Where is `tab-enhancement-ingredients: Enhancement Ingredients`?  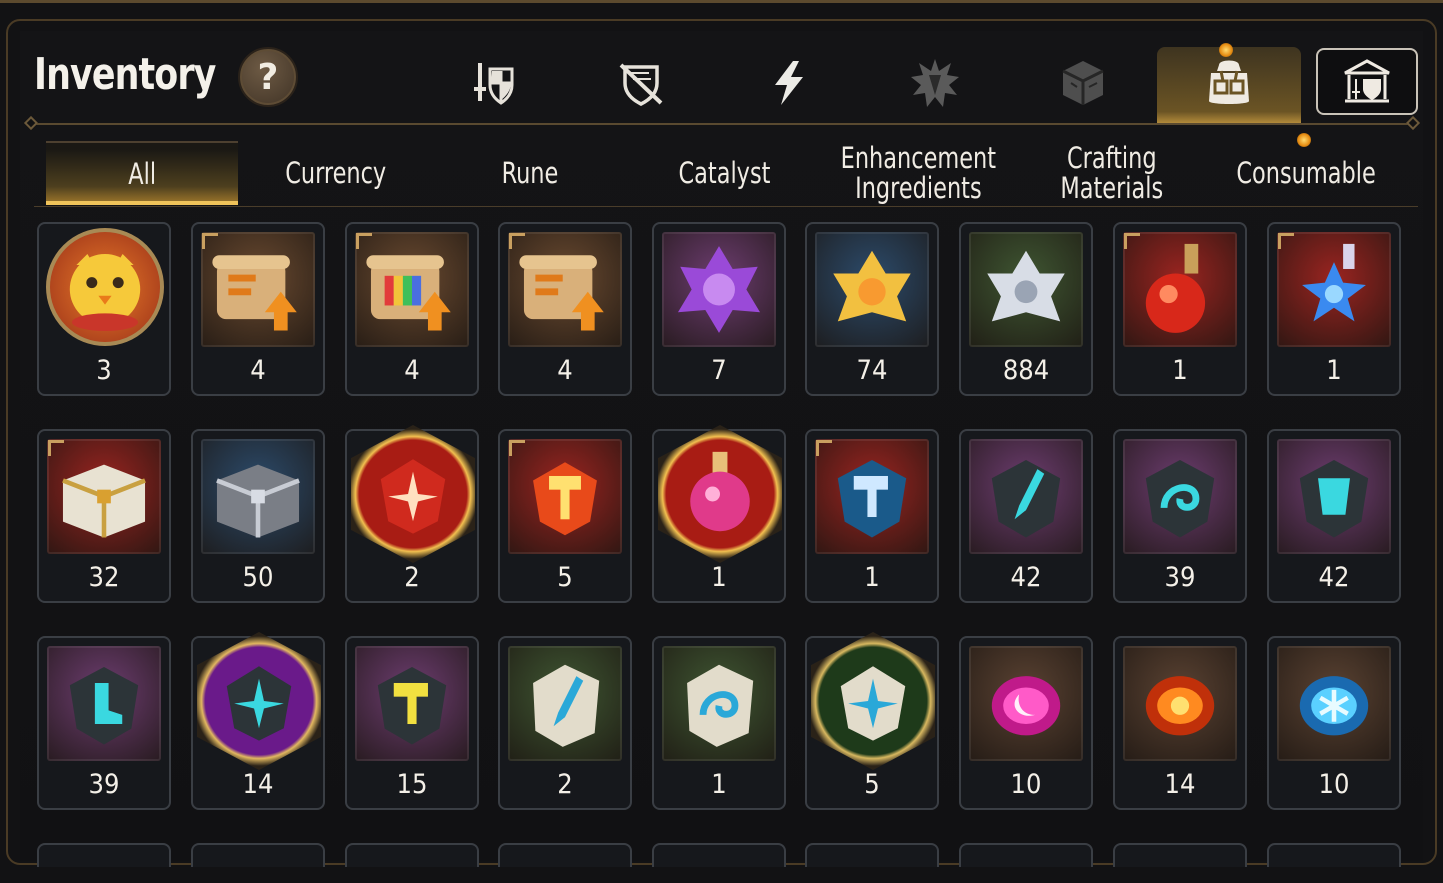 tab-enhancement-ingredients: Enhancement Ingredients is located at coordinates (918, 173).